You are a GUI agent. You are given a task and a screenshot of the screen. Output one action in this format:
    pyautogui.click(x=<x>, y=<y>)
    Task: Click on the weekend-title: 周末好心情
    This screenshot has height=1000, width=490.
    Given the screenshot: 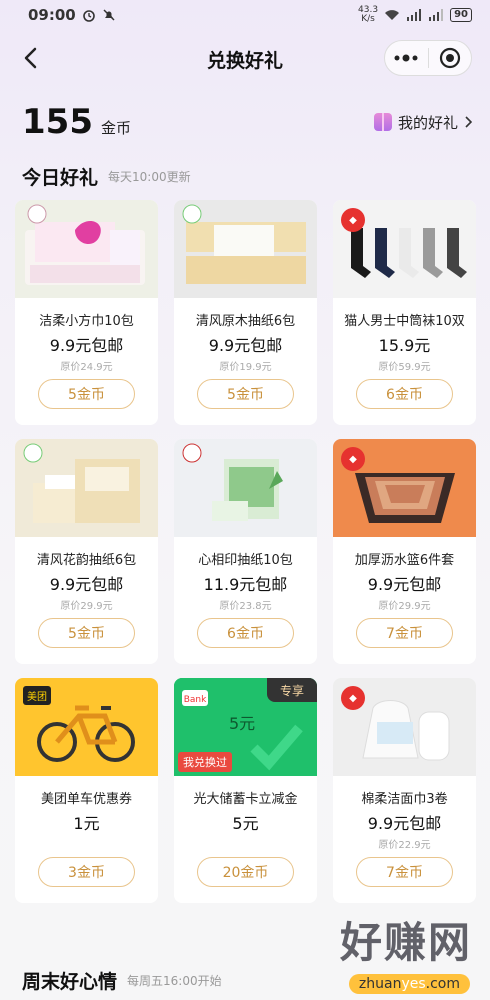 What is the action you would take?
    pyautogui.click(x=70, y=981)
    